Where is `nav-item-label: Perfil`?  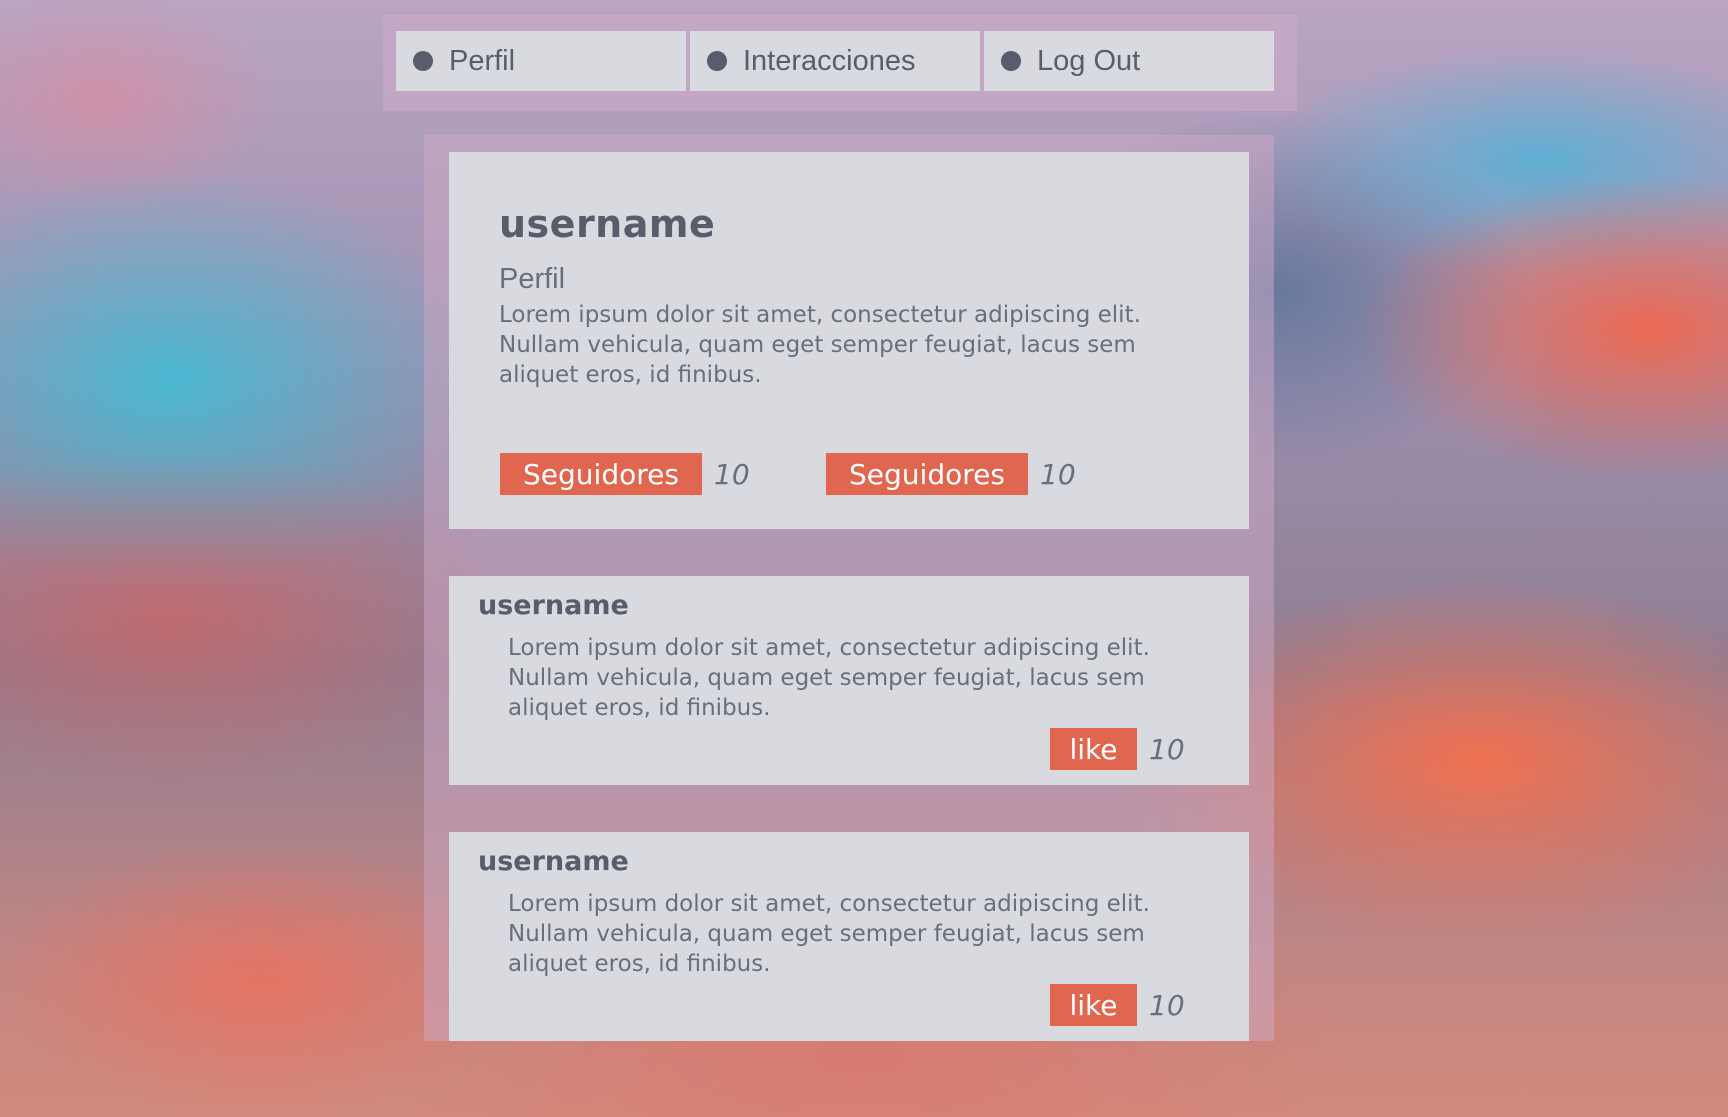 nav-item-label: Perfil is located at coordinates (482, 60).